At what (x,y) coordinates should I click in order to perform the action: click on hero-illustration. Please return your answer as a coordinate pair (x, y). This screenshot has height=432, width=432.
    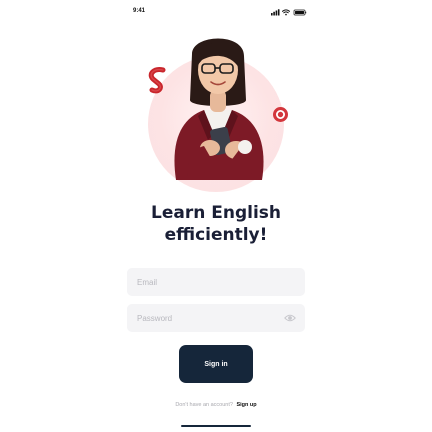
    Looking at the image, I should click on (216, 108).